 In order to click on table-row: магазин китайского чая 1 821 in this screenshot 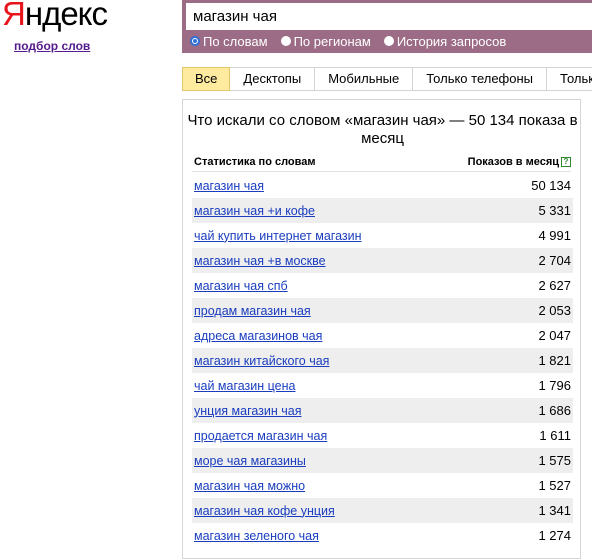, I will do `click(382, 360)`.